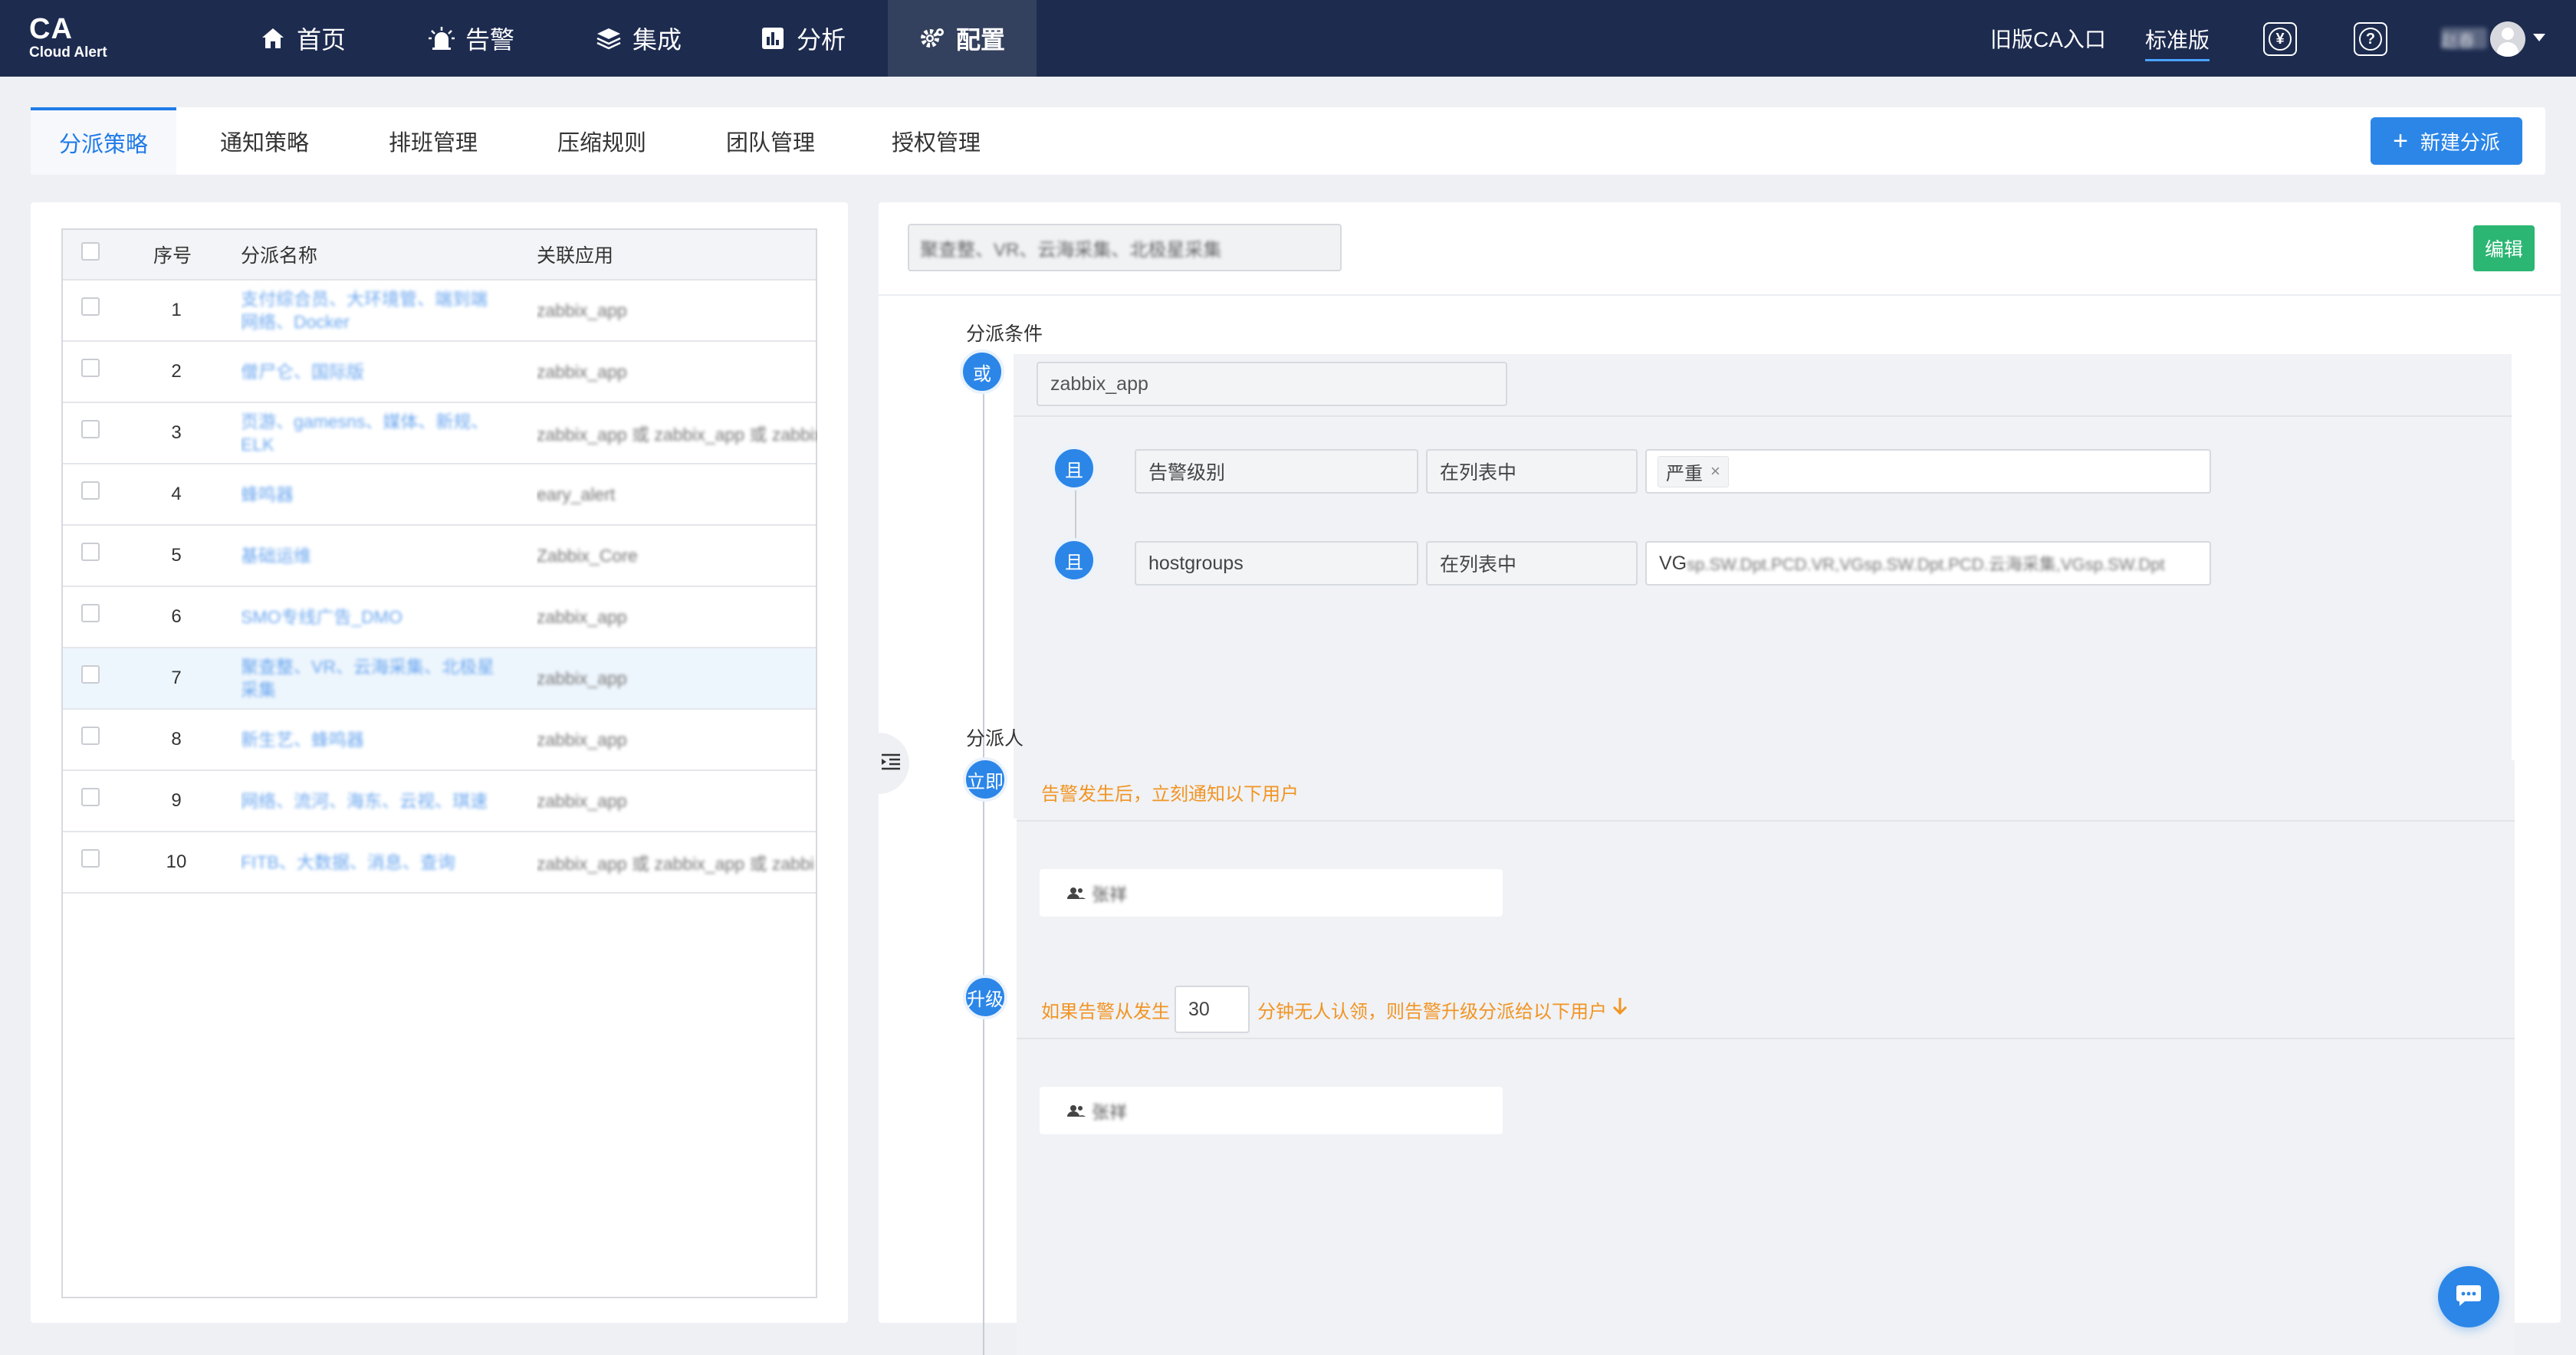 The width and height of the screenshot is (2576, 1355). Describe the element at coordinates (602, 141) in the screenshot. I see `tab-compress-rules: 压缩规则` at that location.